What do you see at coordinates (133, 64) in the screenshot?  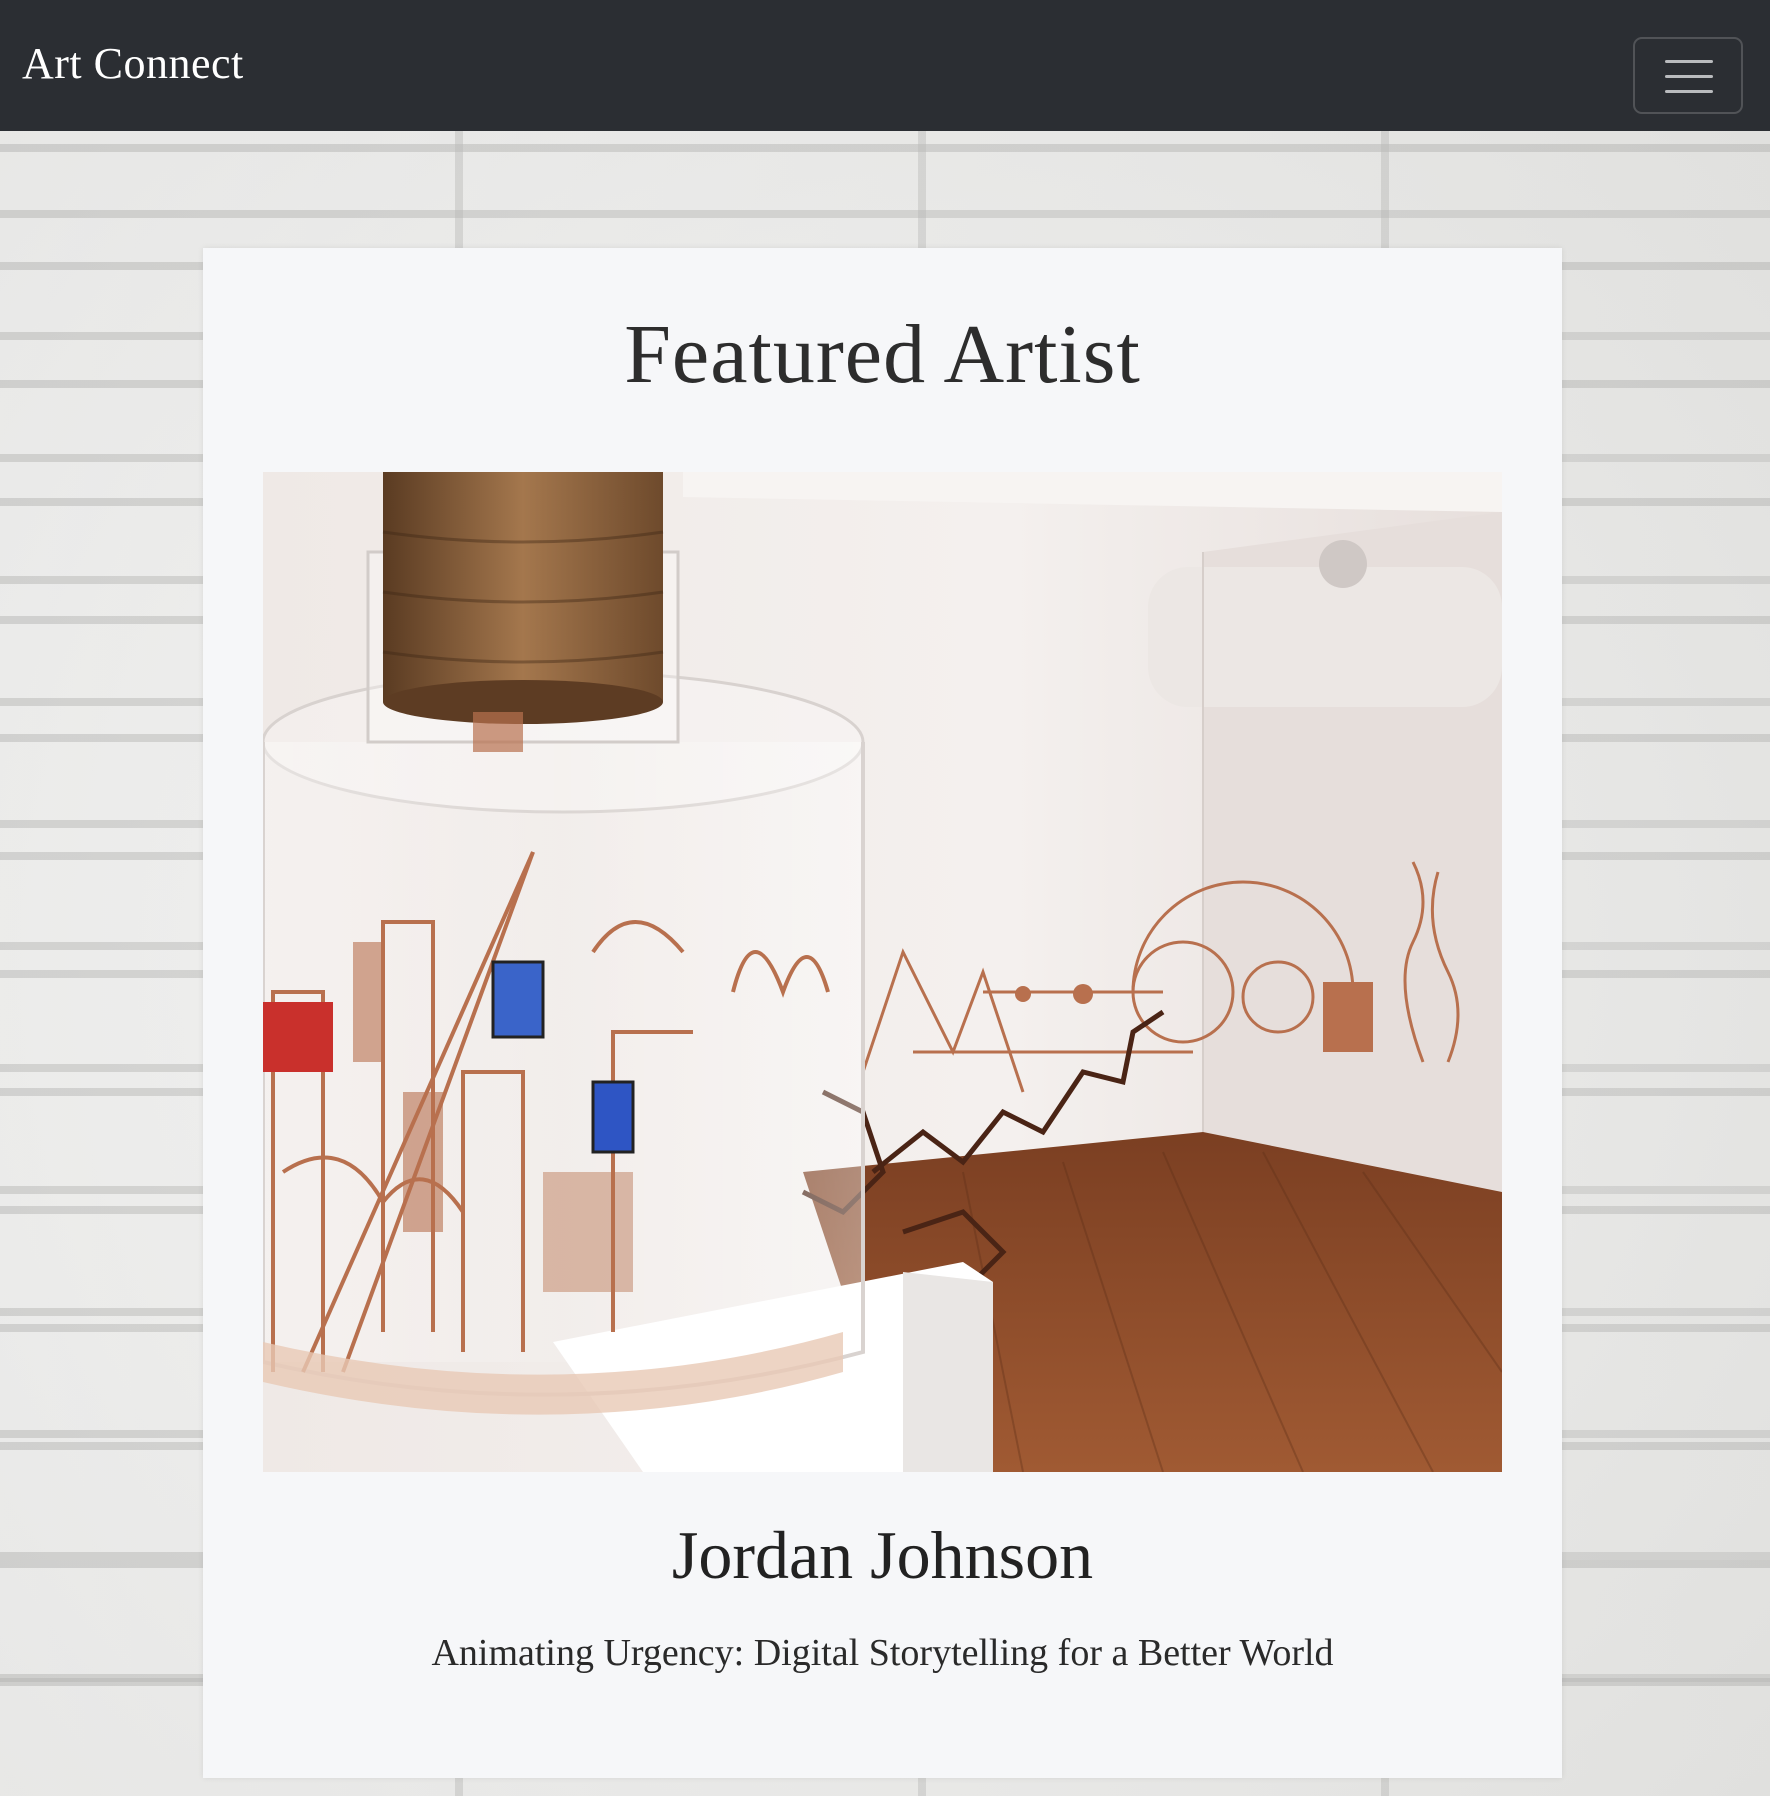 I see `brand-link: Art Connect` at bounding box center [133, 64].